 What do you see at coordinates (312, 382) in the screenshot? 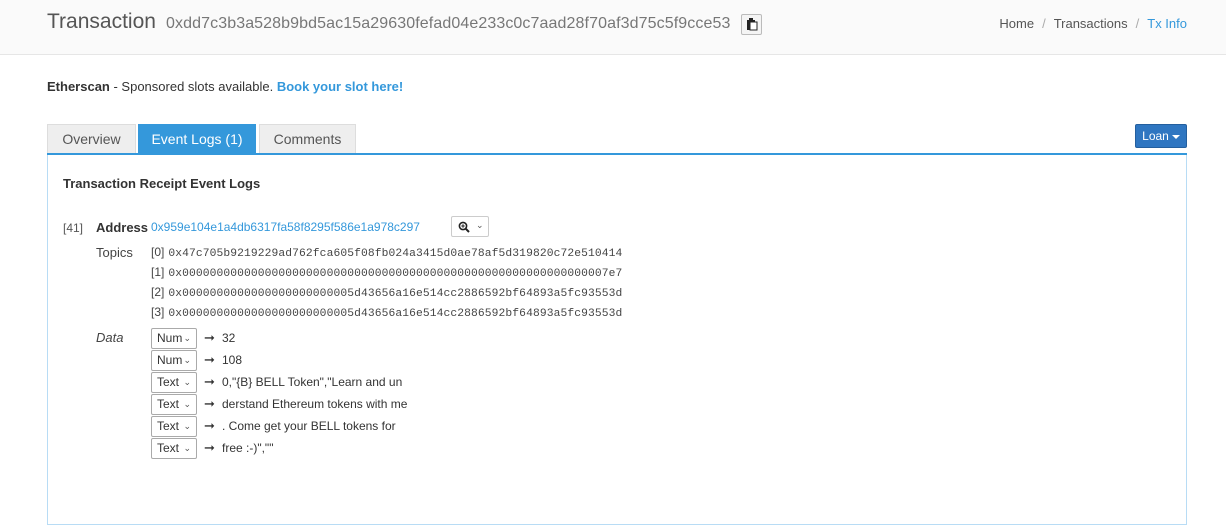
I see `data-value: 0,"{B} BELL Token","Learn and un` at bounding box center [312, 382].